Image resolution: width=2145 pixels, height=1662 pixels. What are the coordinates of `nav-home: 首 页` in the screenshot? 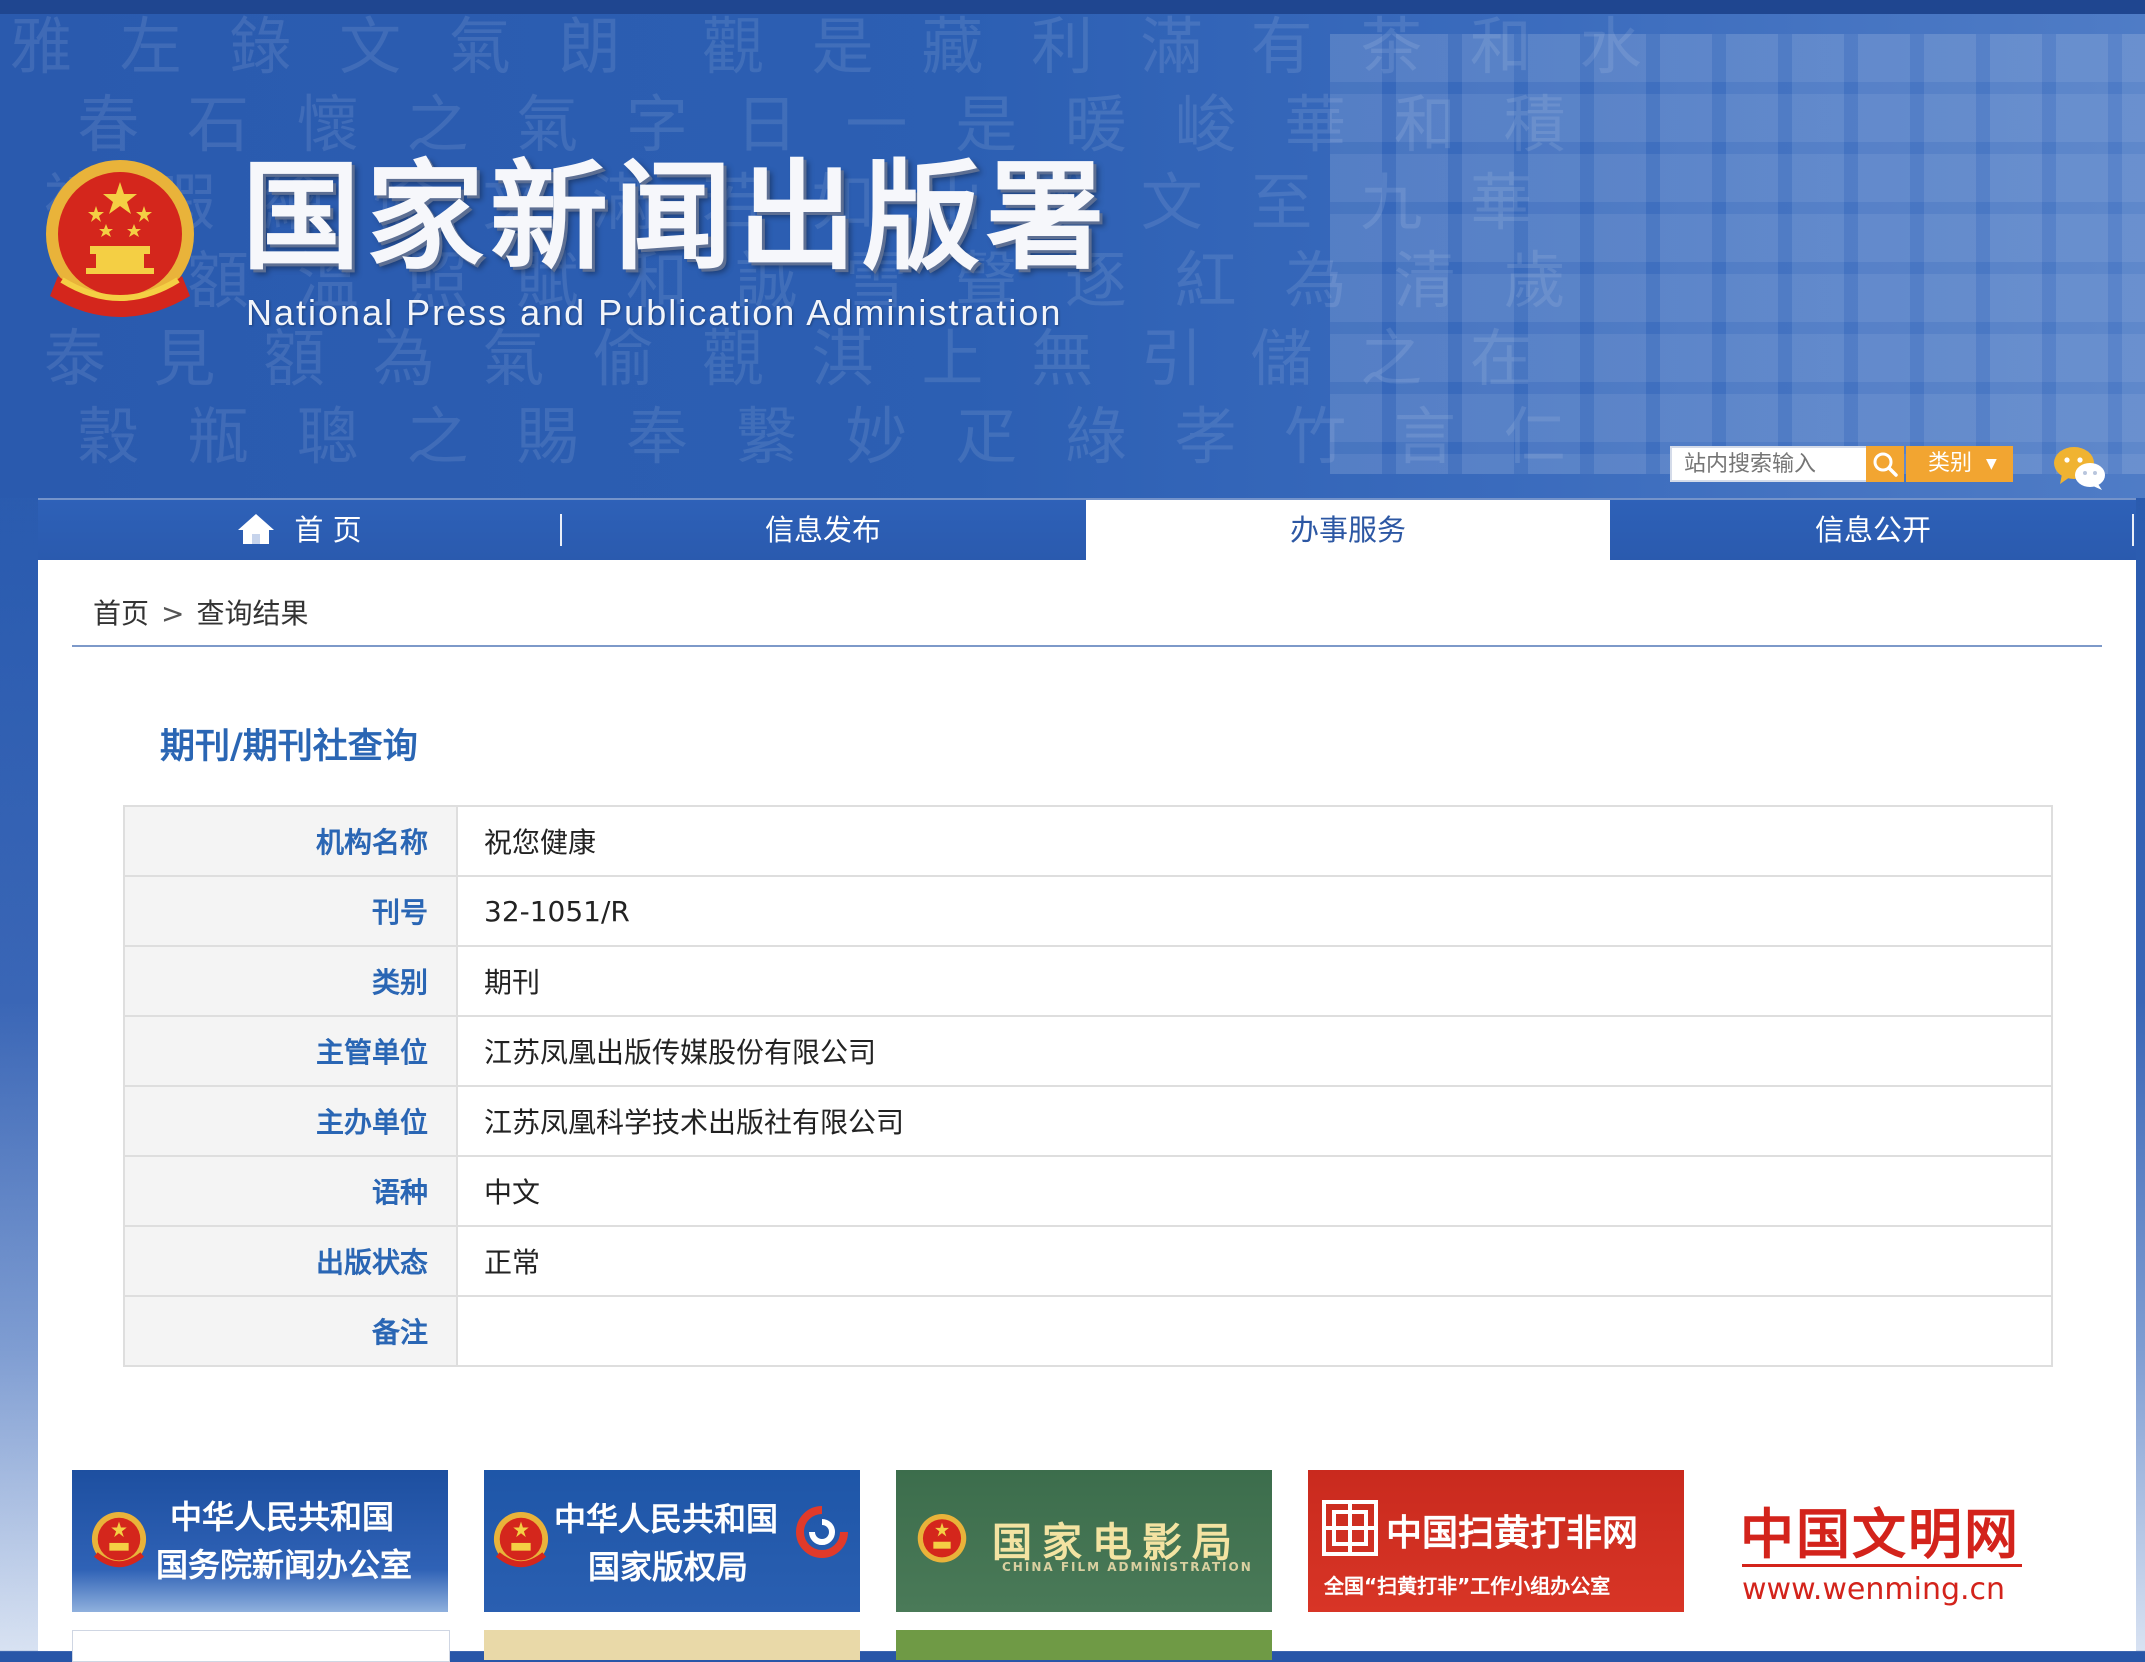 It's located at (299, 530).